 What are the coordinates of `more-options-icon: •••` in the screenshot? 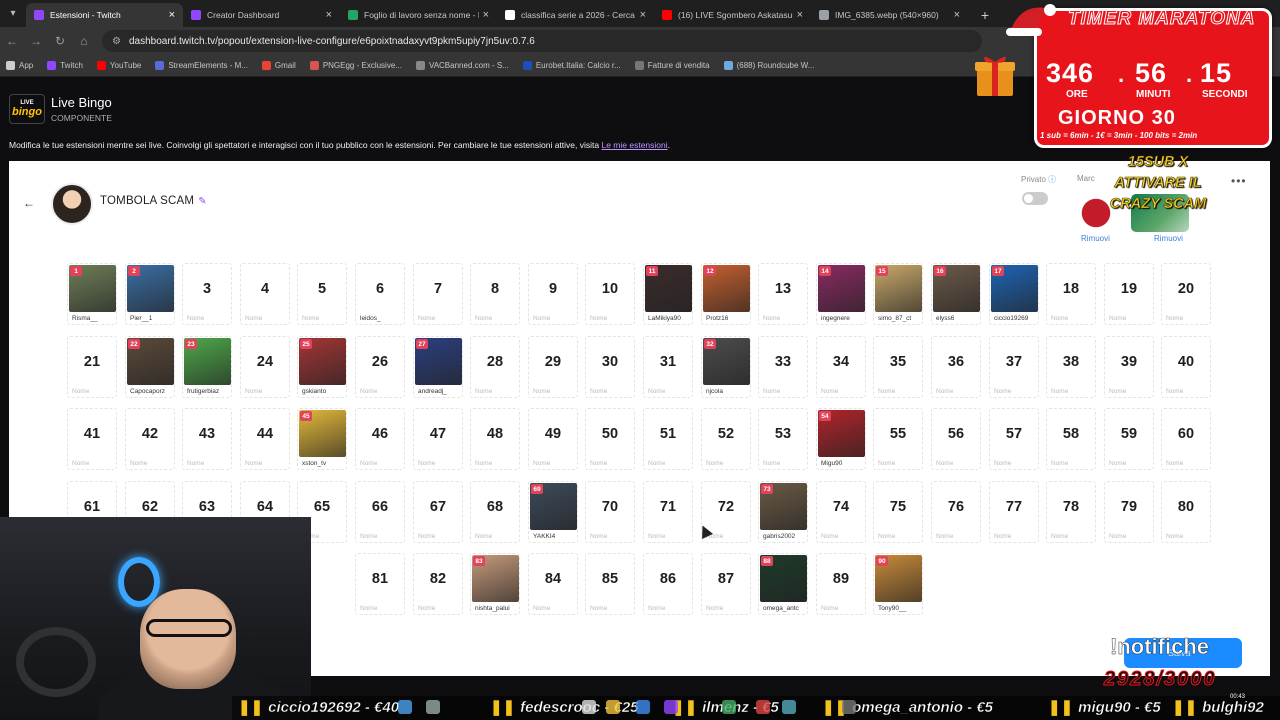 It's located at (1239, 181).